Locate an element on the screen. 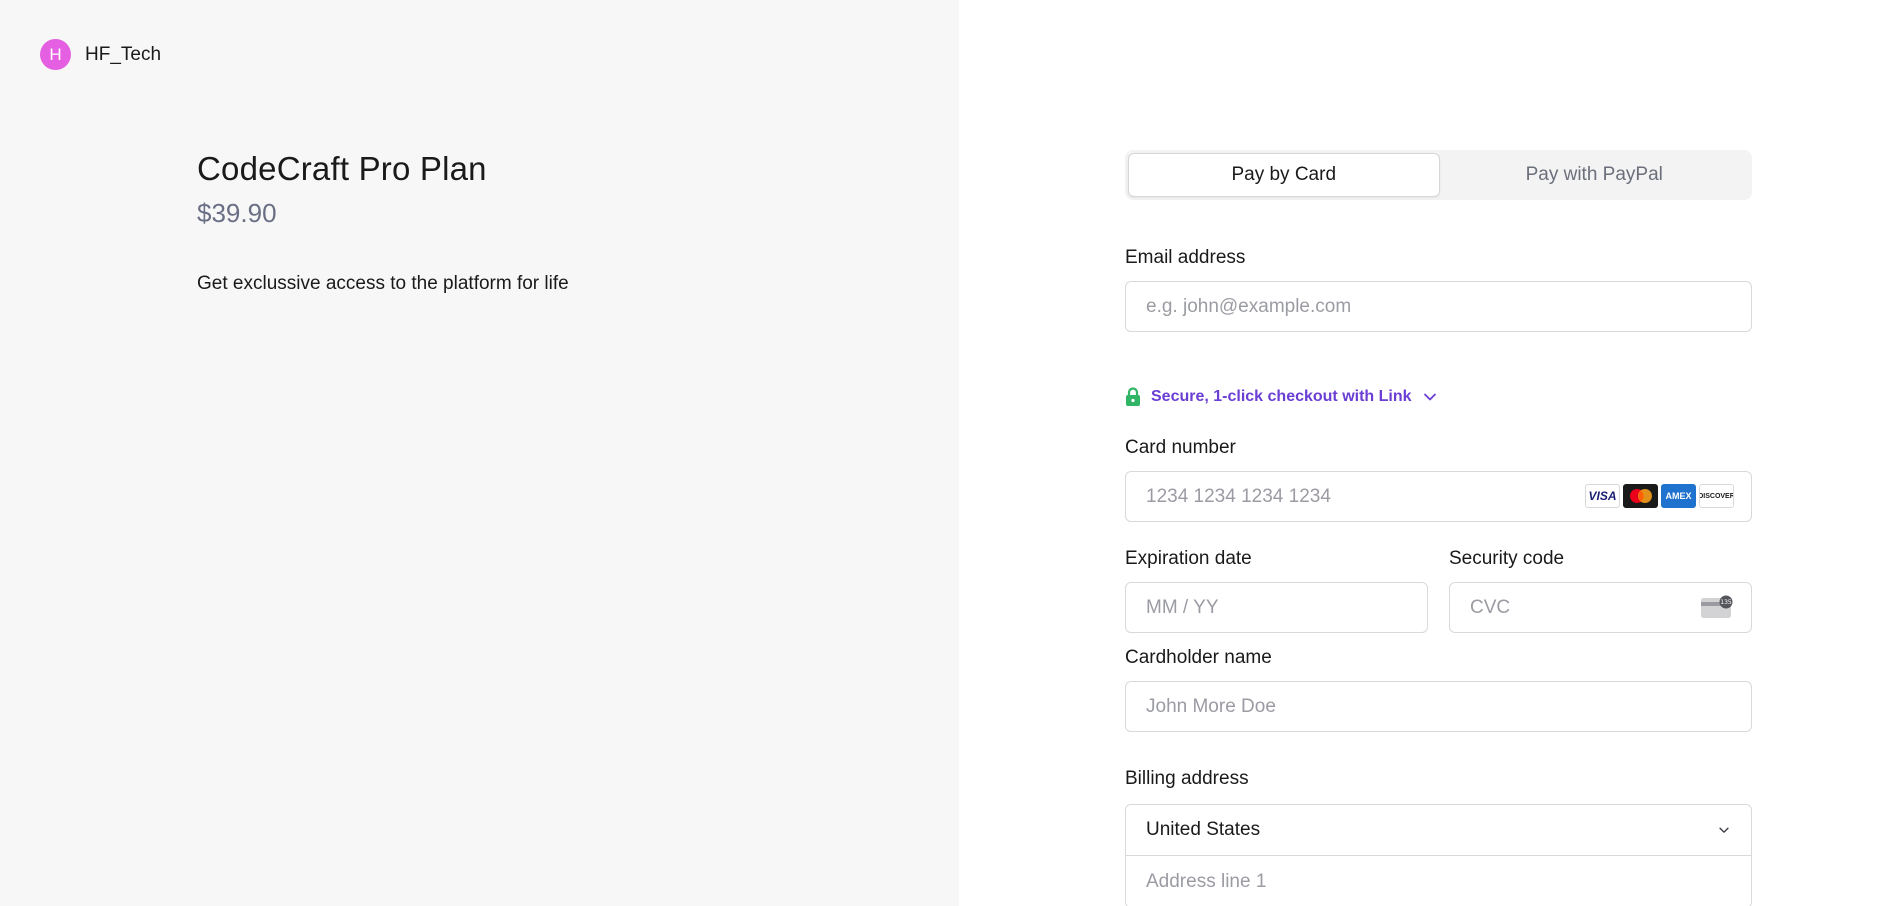 The image size is (1892, 906). expiry-wrap is located at coordinates (1276, 607).